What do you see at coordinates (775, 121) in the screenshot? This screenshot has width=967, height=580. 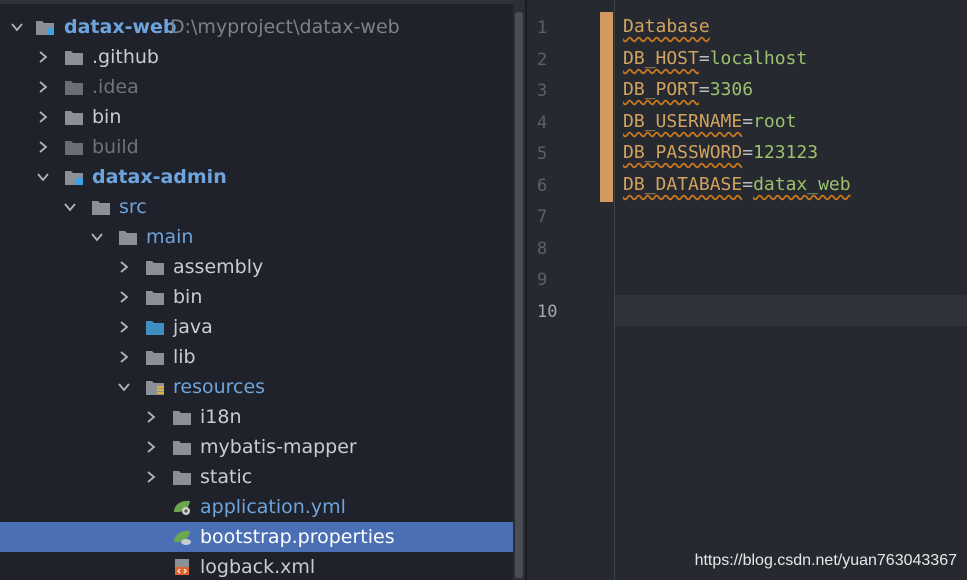 I see `property-value: root` at bounding box center [775, 121].